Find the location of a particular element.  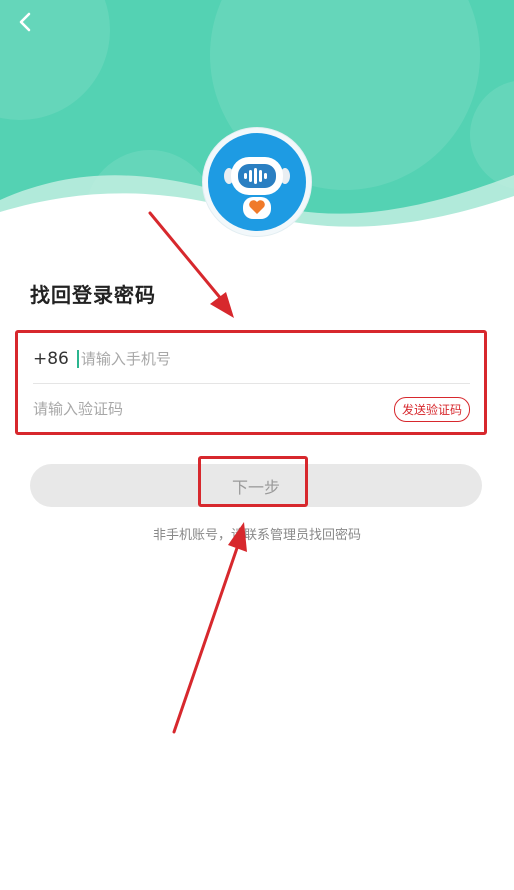

arrow-up-icon is located at coordinates (209, 628).